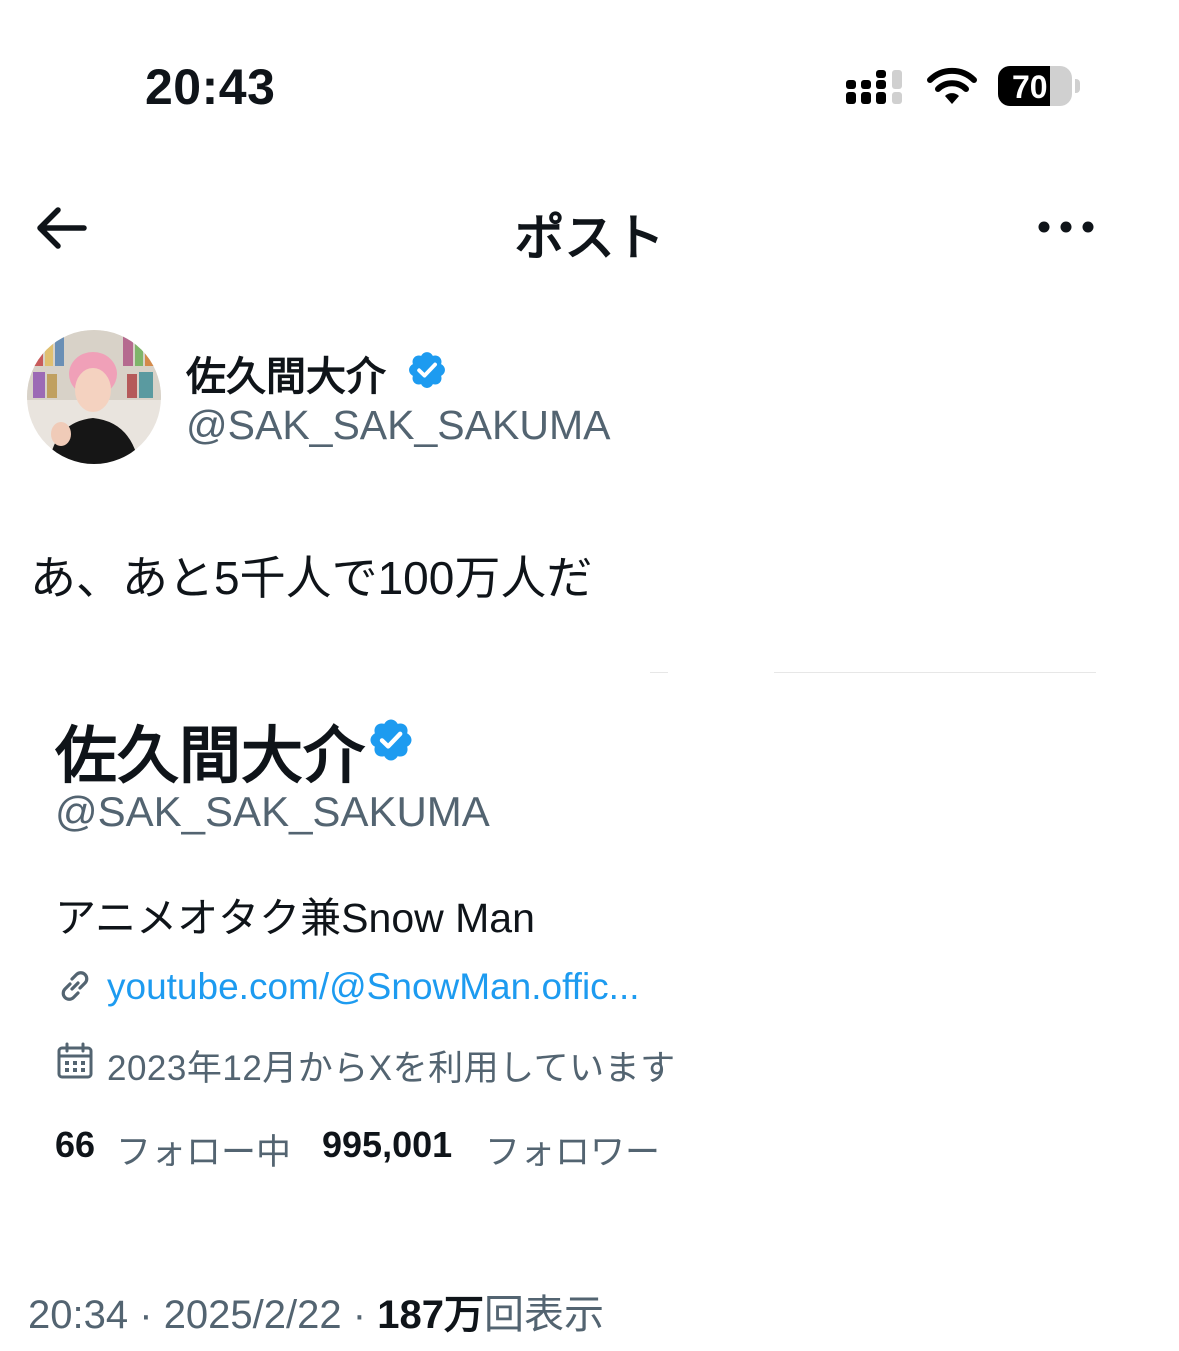 The height and width of the screenshot is (1351, 1179). I want to click on post-time: 20:34, so click(78, 1315).